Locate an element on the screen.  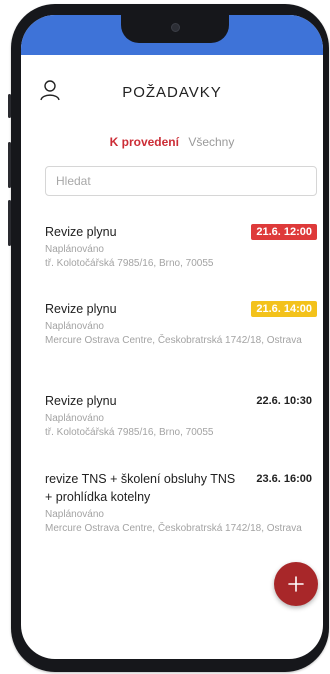
camera-icon is located at coordinates (175, 27).